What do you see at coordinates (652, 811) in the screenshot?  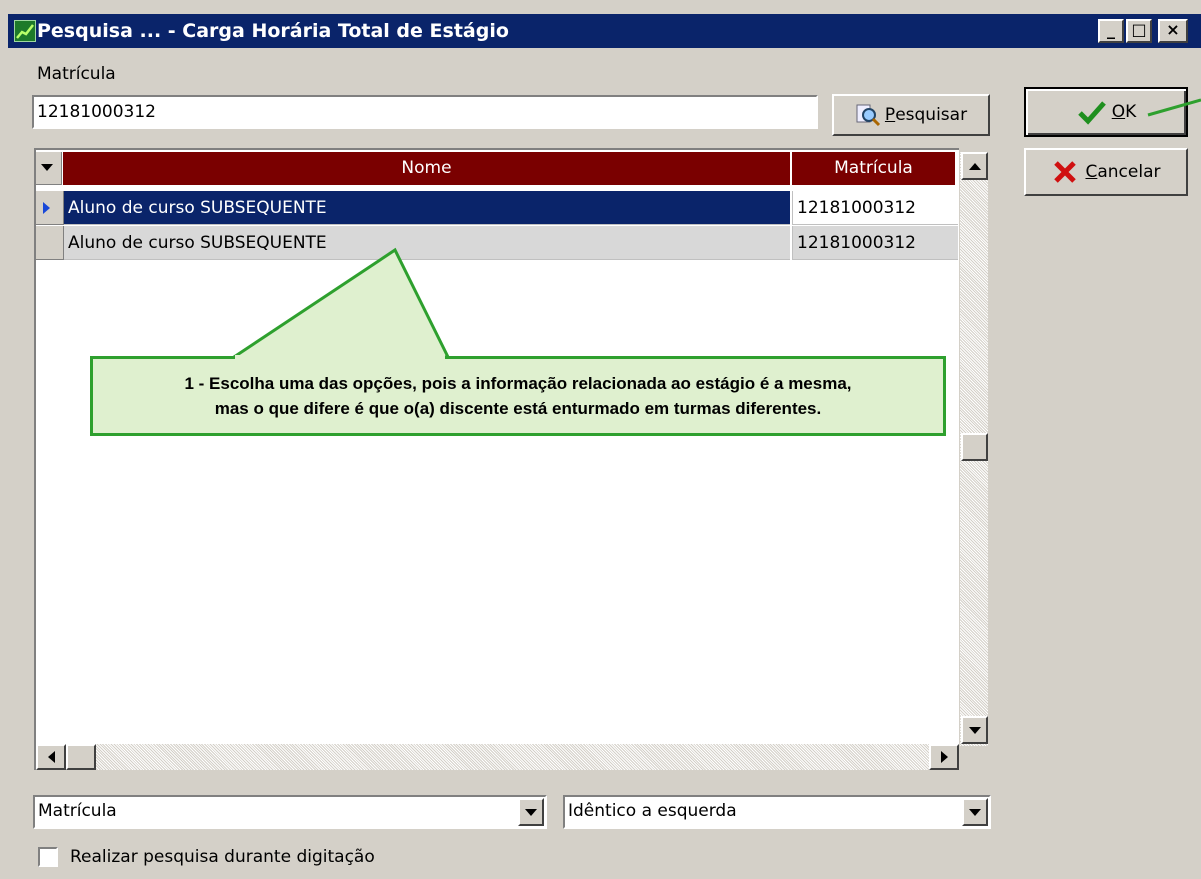 I see `mode-select-value: Idêntico a esquerda` at bounding box center [652, 811].